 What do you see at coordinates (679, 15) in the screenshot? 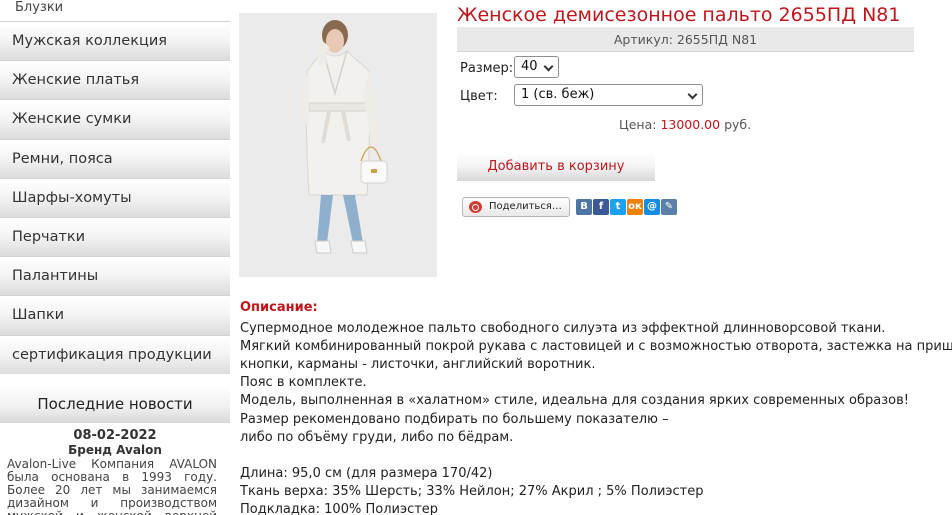
I see `product-title: Женское демисезонное пальто 2655ПД N81` at bounding box center [679, 15].